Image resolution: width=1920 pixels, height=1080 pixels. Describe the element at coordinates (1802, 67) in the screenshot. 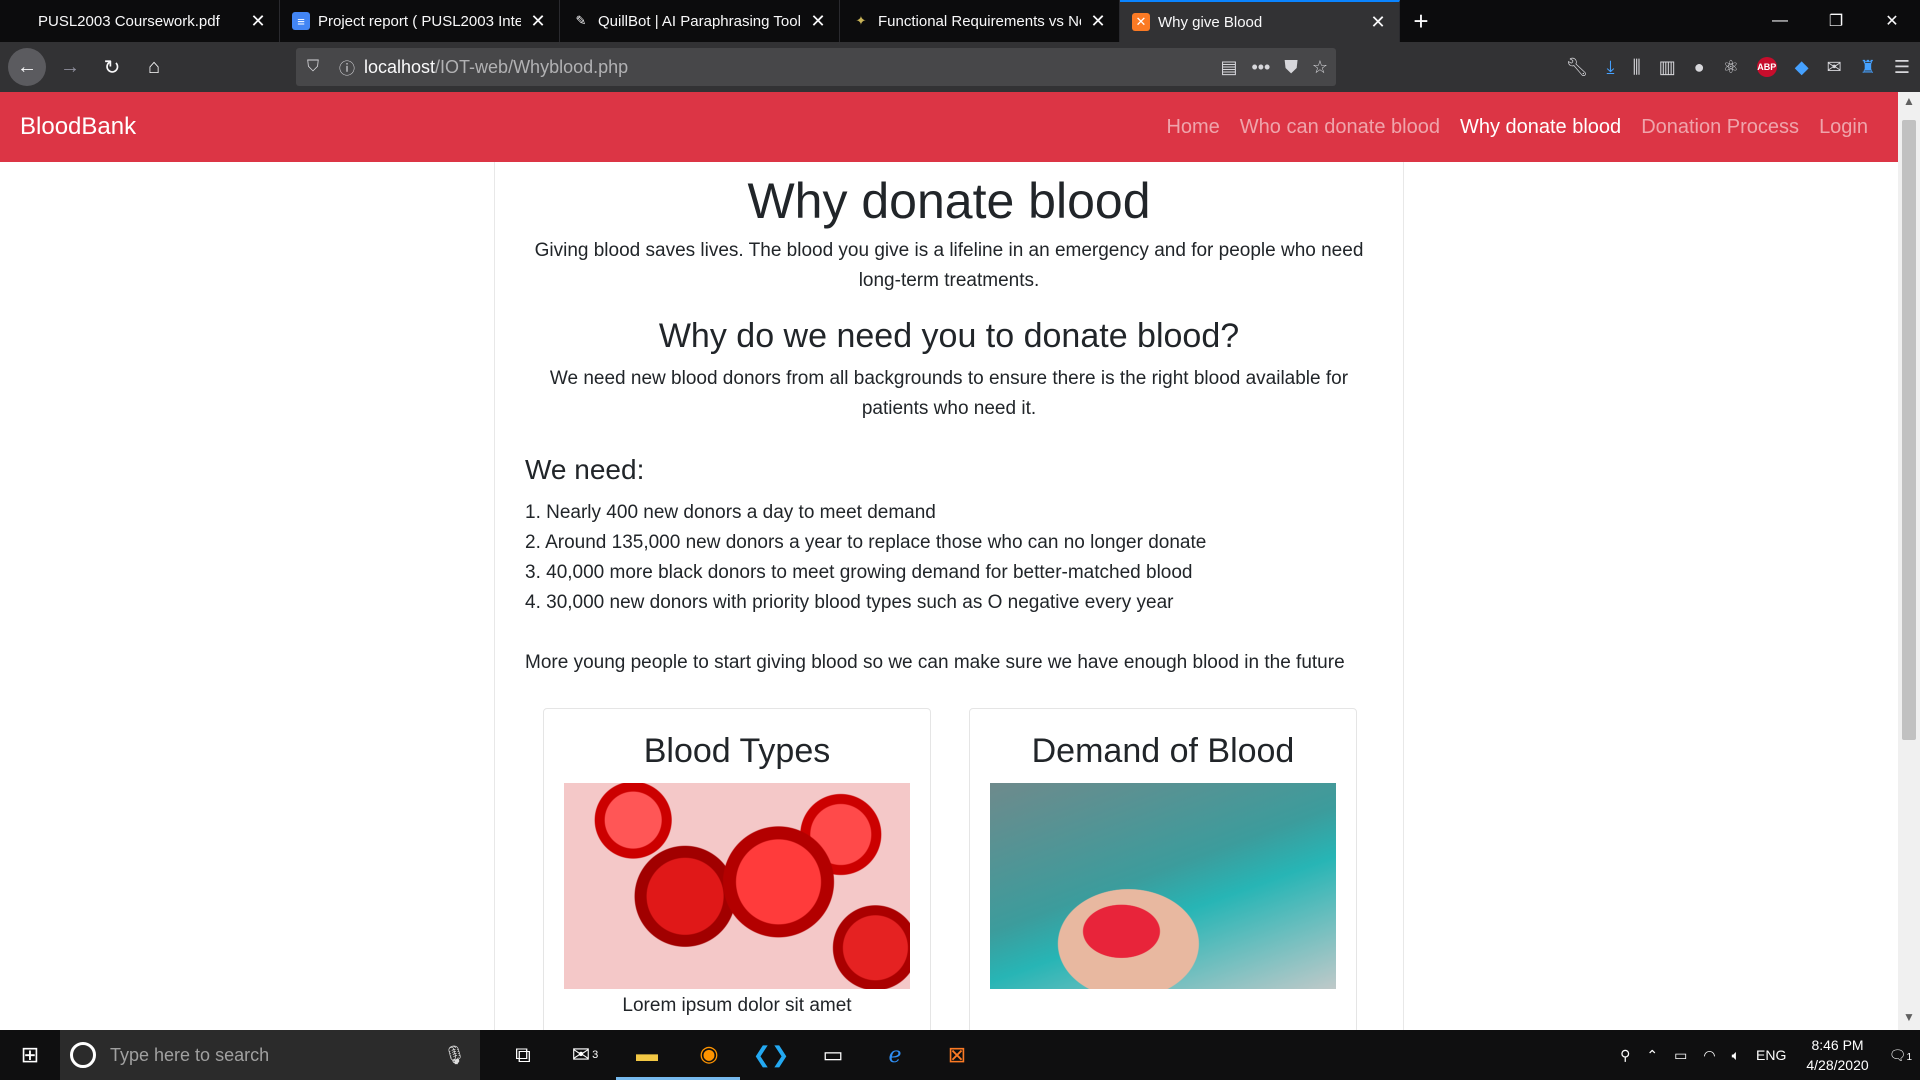

I see `extension-diamond-icon: ◆` at that location.